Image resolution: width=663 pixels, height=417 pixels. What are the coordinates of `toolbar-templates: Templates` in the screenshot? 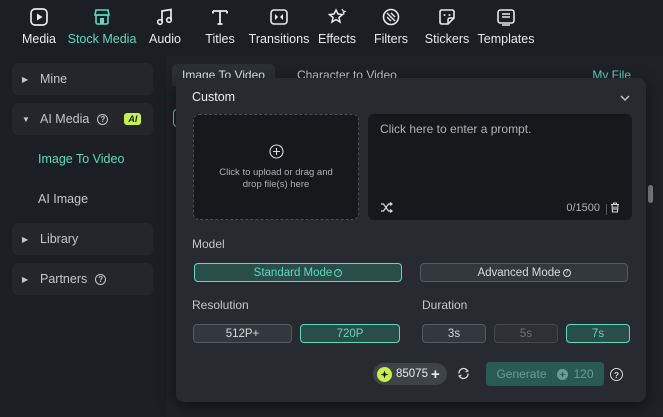 It's located at (506, 26).